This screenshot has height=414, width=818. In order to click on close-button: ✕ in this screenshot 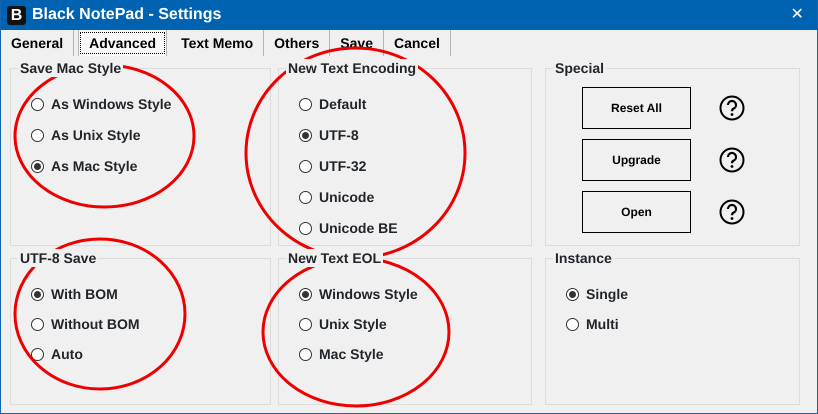, I will do `click(797, 15)`.